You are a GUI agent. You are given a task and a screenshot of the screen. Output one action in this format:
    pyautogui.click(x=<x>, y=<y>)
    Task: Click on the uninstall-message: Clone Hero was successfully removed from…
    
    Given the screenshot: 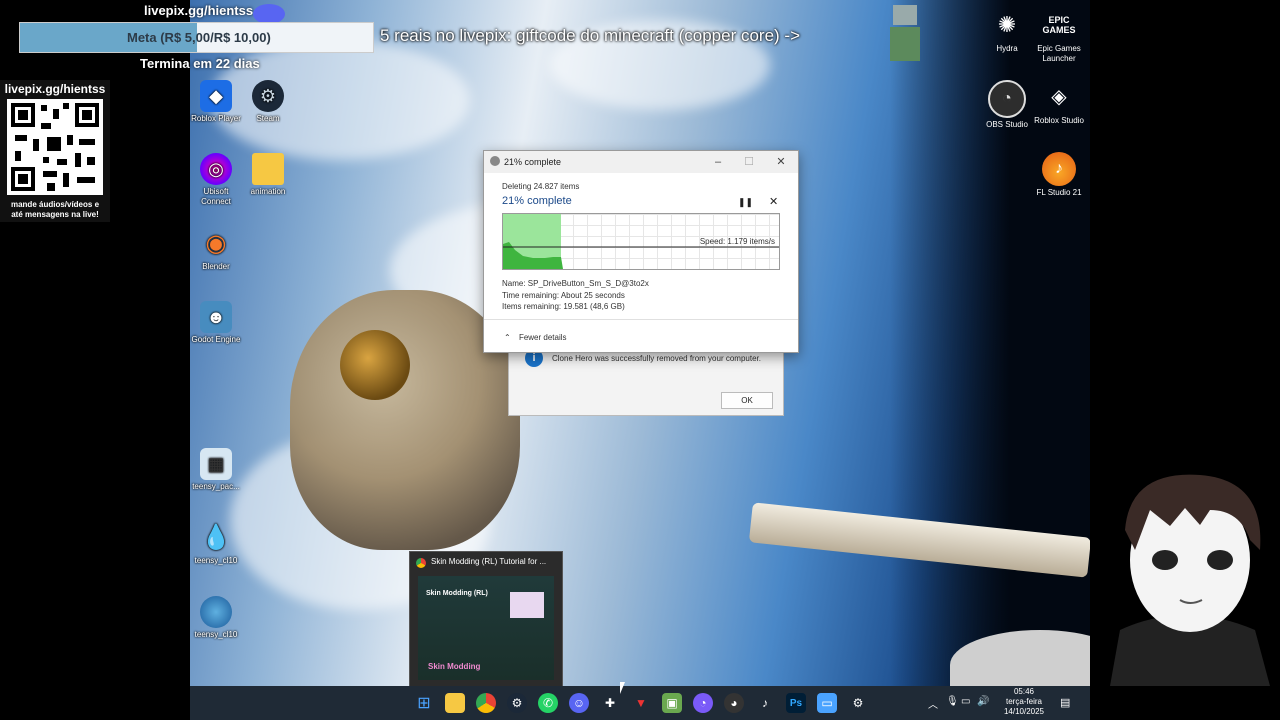 What is the action you would take?
    pyautogui.click(x=656, y=358)
    